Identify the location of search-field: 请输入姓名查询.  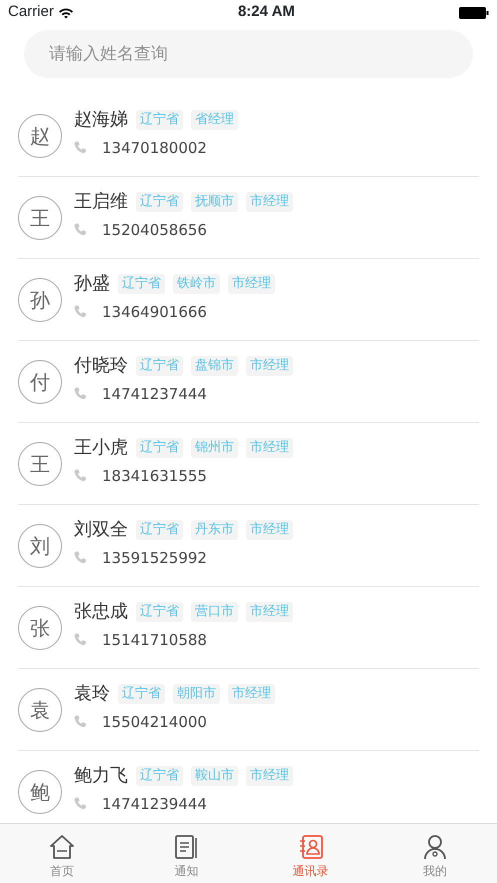
(248, 54).